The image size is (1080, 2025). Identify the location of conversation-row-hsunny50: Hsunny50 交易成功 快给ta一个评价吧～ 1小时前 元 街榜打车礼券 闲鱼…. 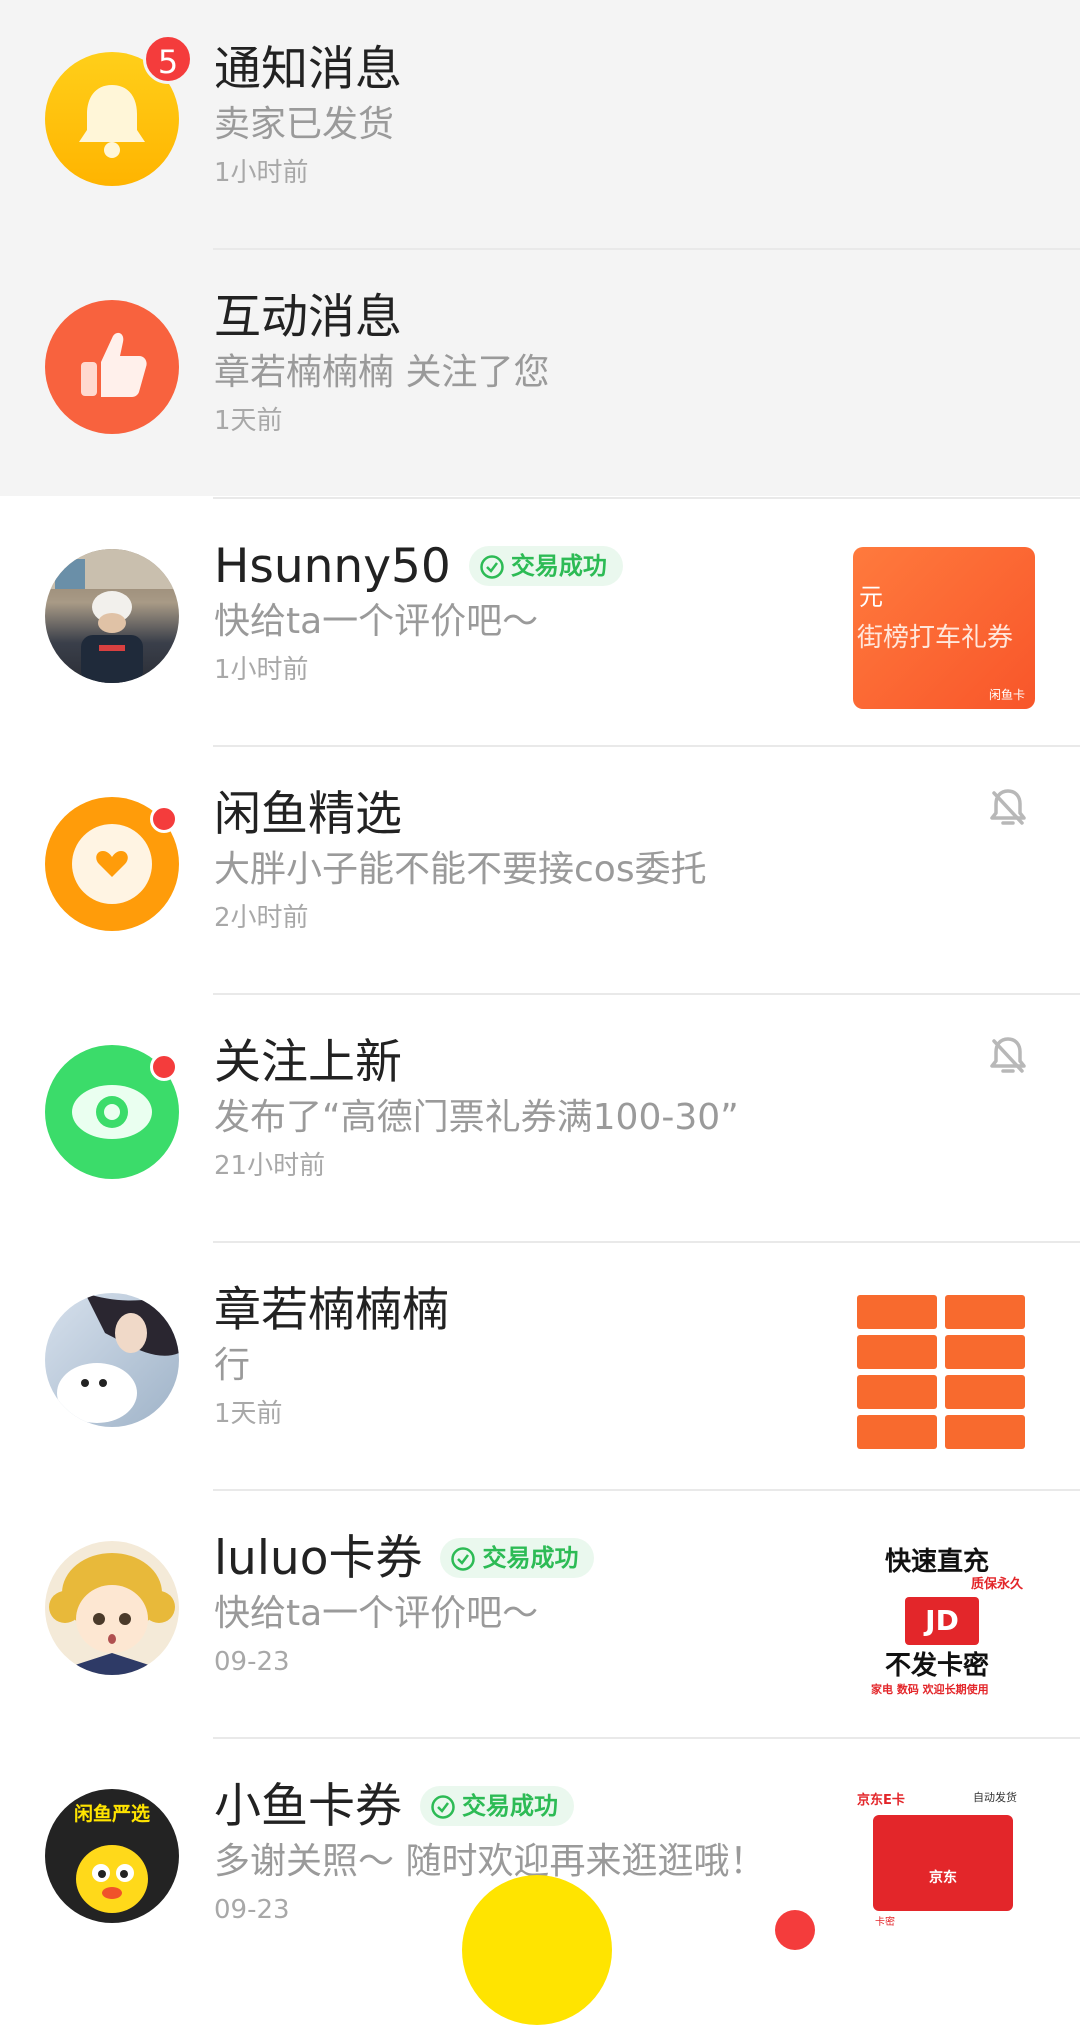
(540, 621).